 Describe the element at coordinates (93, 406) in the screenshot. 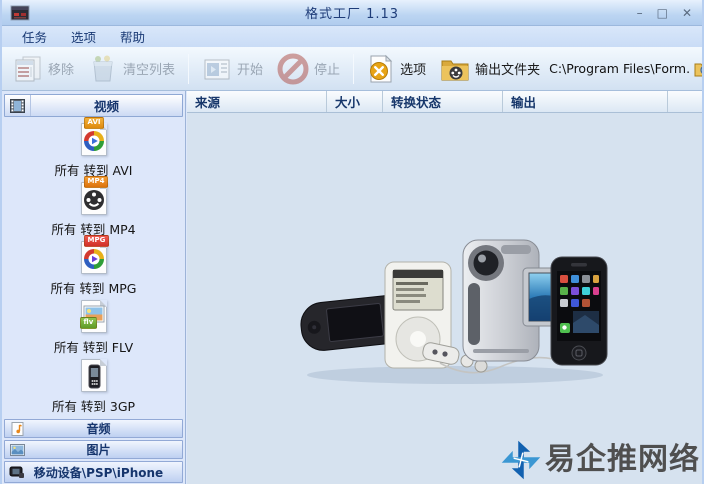

I see `sidebar-item-label: 所有 转到 3GP` at that location.